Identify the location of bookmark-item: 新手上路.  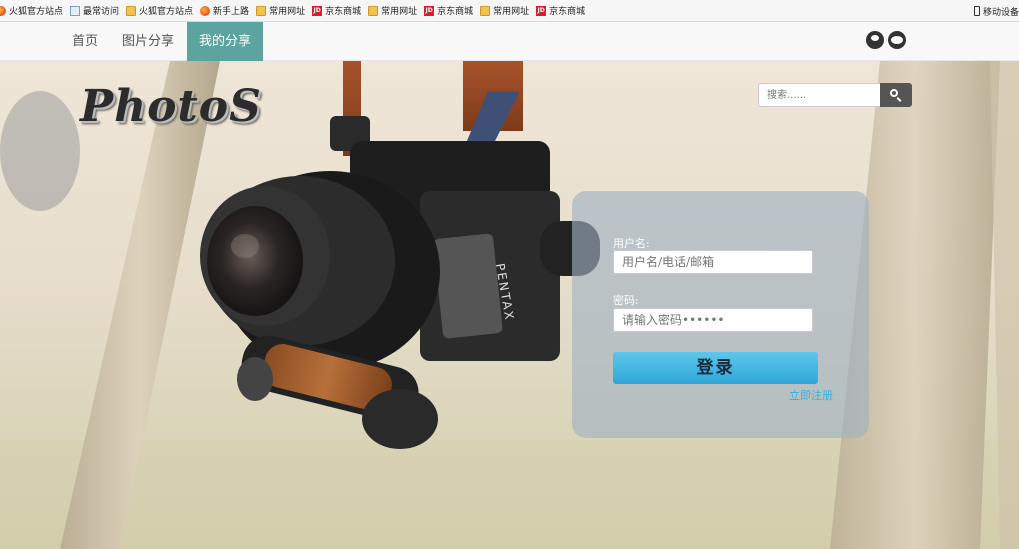
(224, 10).